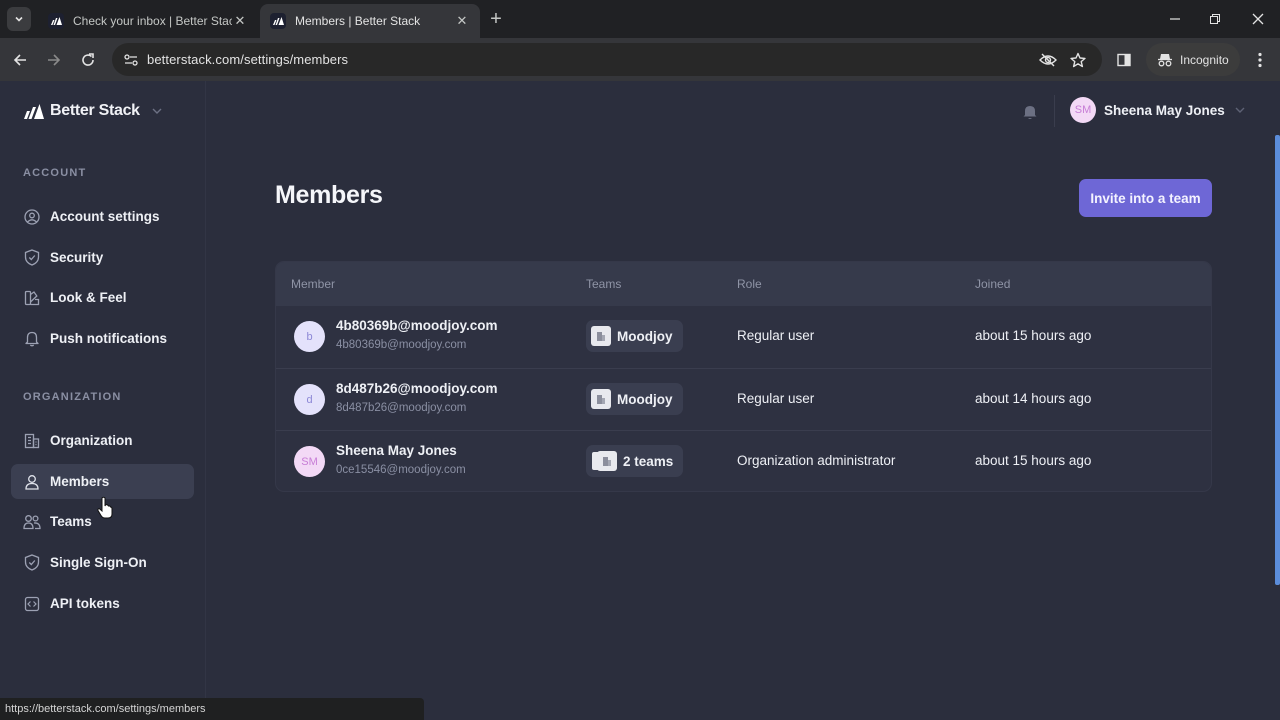  I want to click on sidebar-item-security: Security, so click(102, 257).